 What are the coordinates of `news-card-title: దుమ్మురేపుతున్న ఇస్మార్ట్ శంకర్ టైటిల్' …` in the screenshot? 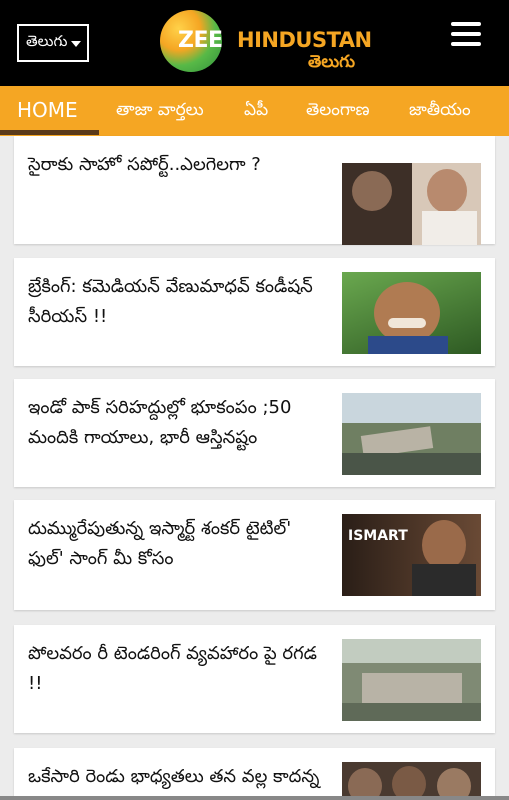 It's located at (178, 544).